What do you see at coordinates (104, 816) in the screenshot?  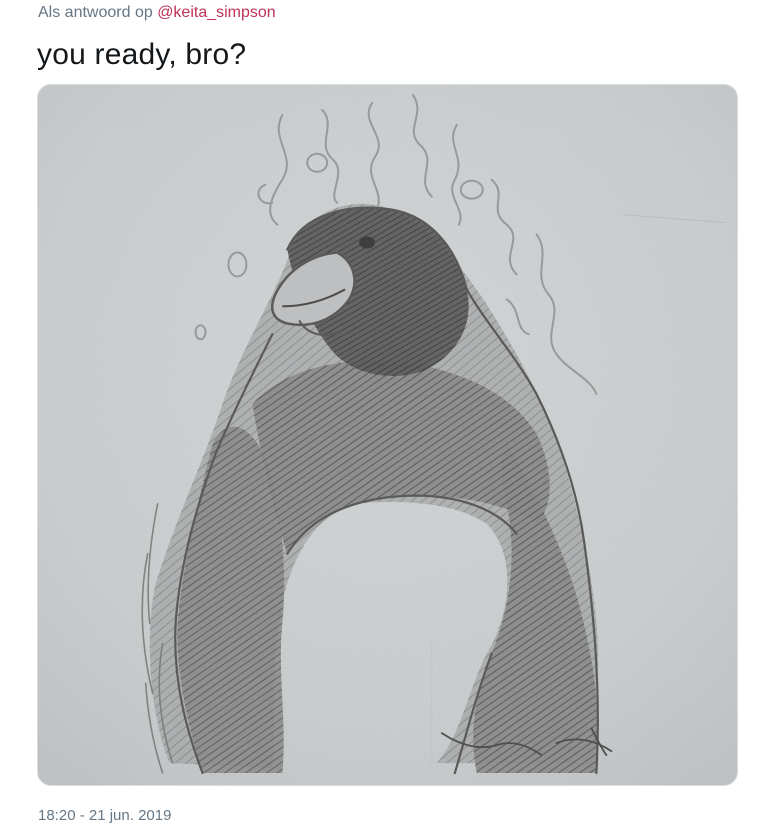 I see `tweet-timestamp-link: 18:20 - 21 jun. 2019` at bounding box center [104, 816].